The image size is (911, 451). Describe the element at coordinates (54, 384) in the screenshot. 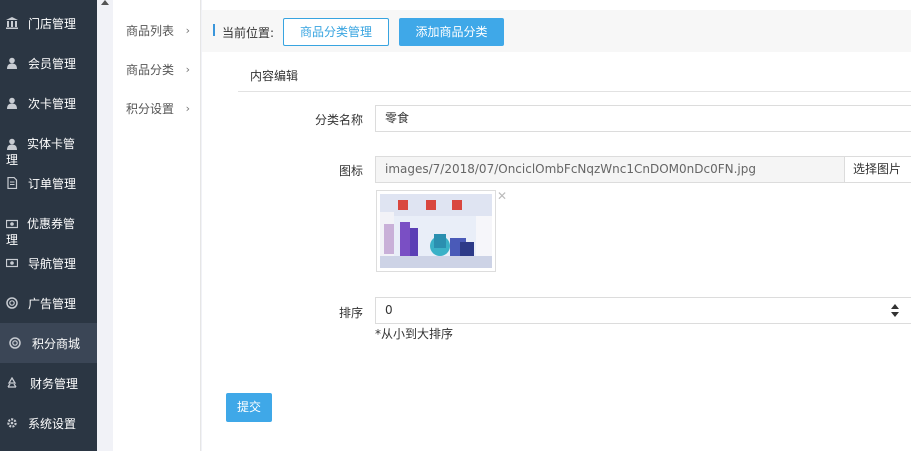

I see `sidebar-item-label: 财务管理` at that location.